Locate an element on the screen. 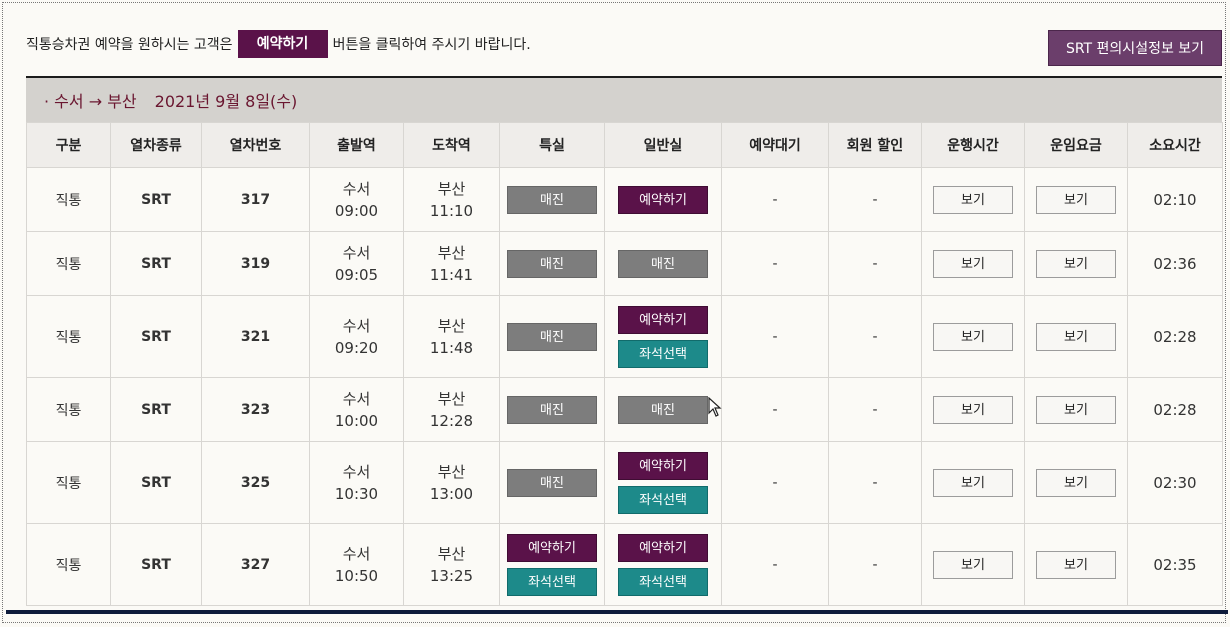 The height and width of the screenshot is (627, 1230). cell-departure: 수서 10:00 is located at coordinates (356, 409).